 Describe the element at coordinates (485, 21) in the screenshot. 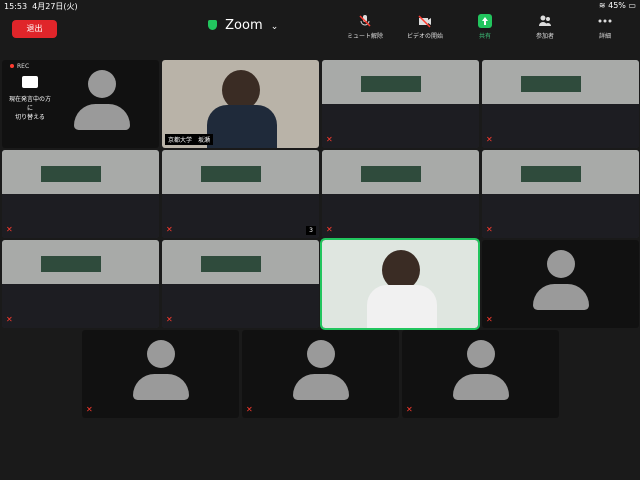

I see `share-icon` at that location.